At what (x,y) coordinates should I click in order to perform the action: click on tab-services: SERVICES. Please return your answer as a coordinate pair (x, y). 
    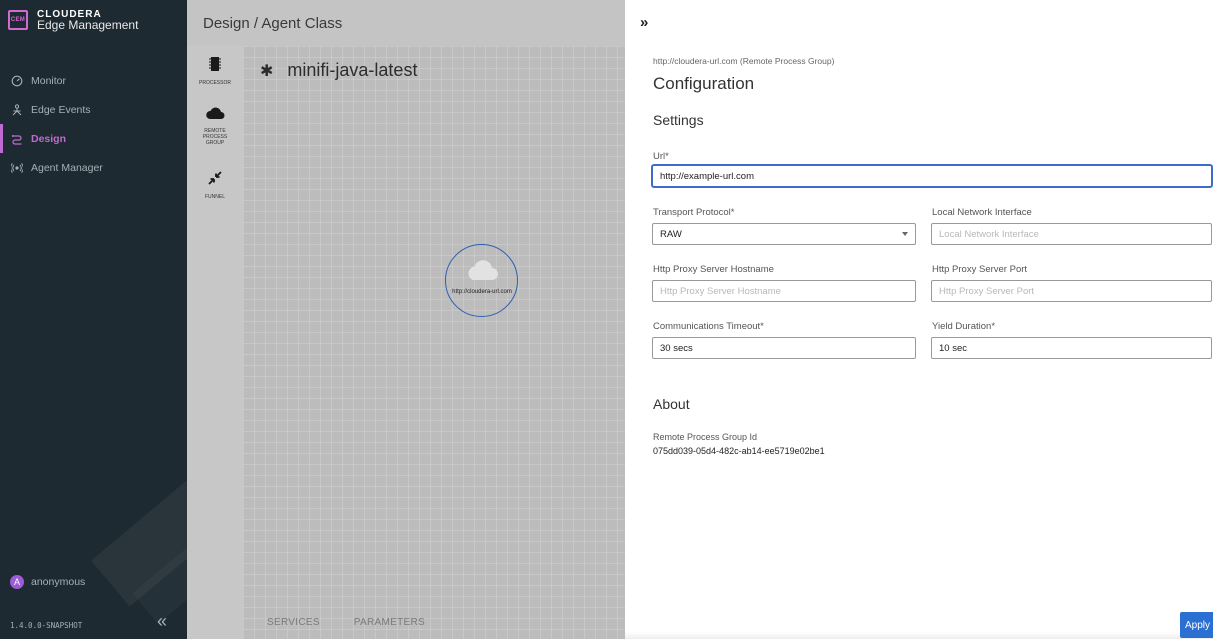
    Looking at the image, I should click on (293, 622).